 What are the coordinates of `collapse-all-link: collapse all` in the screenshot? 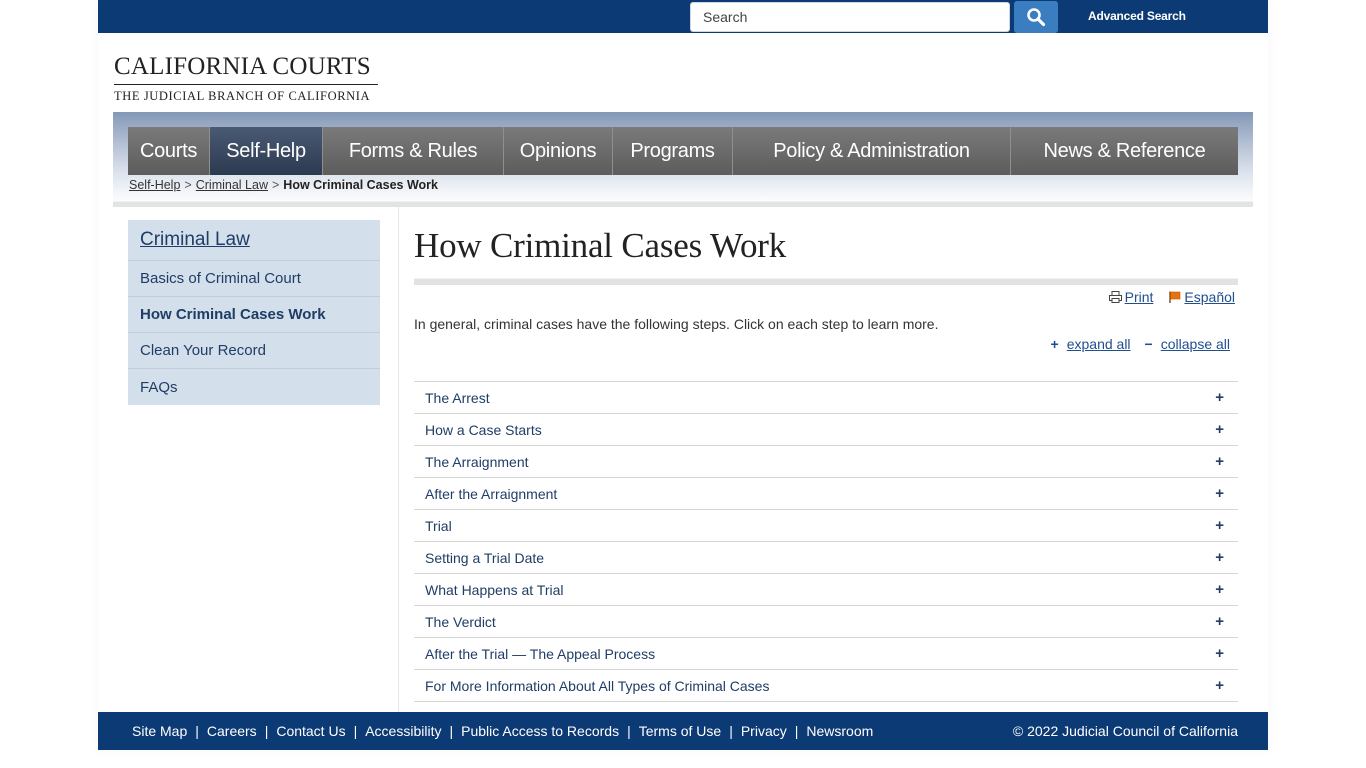 It's located at (1195, 344).